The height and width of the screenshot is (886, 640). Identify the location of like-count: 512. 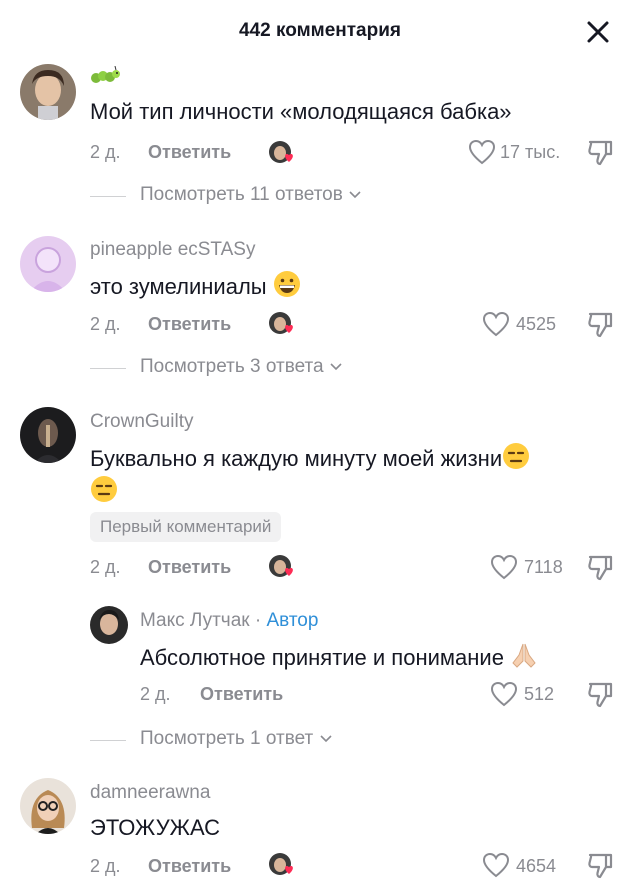
(539, 694).